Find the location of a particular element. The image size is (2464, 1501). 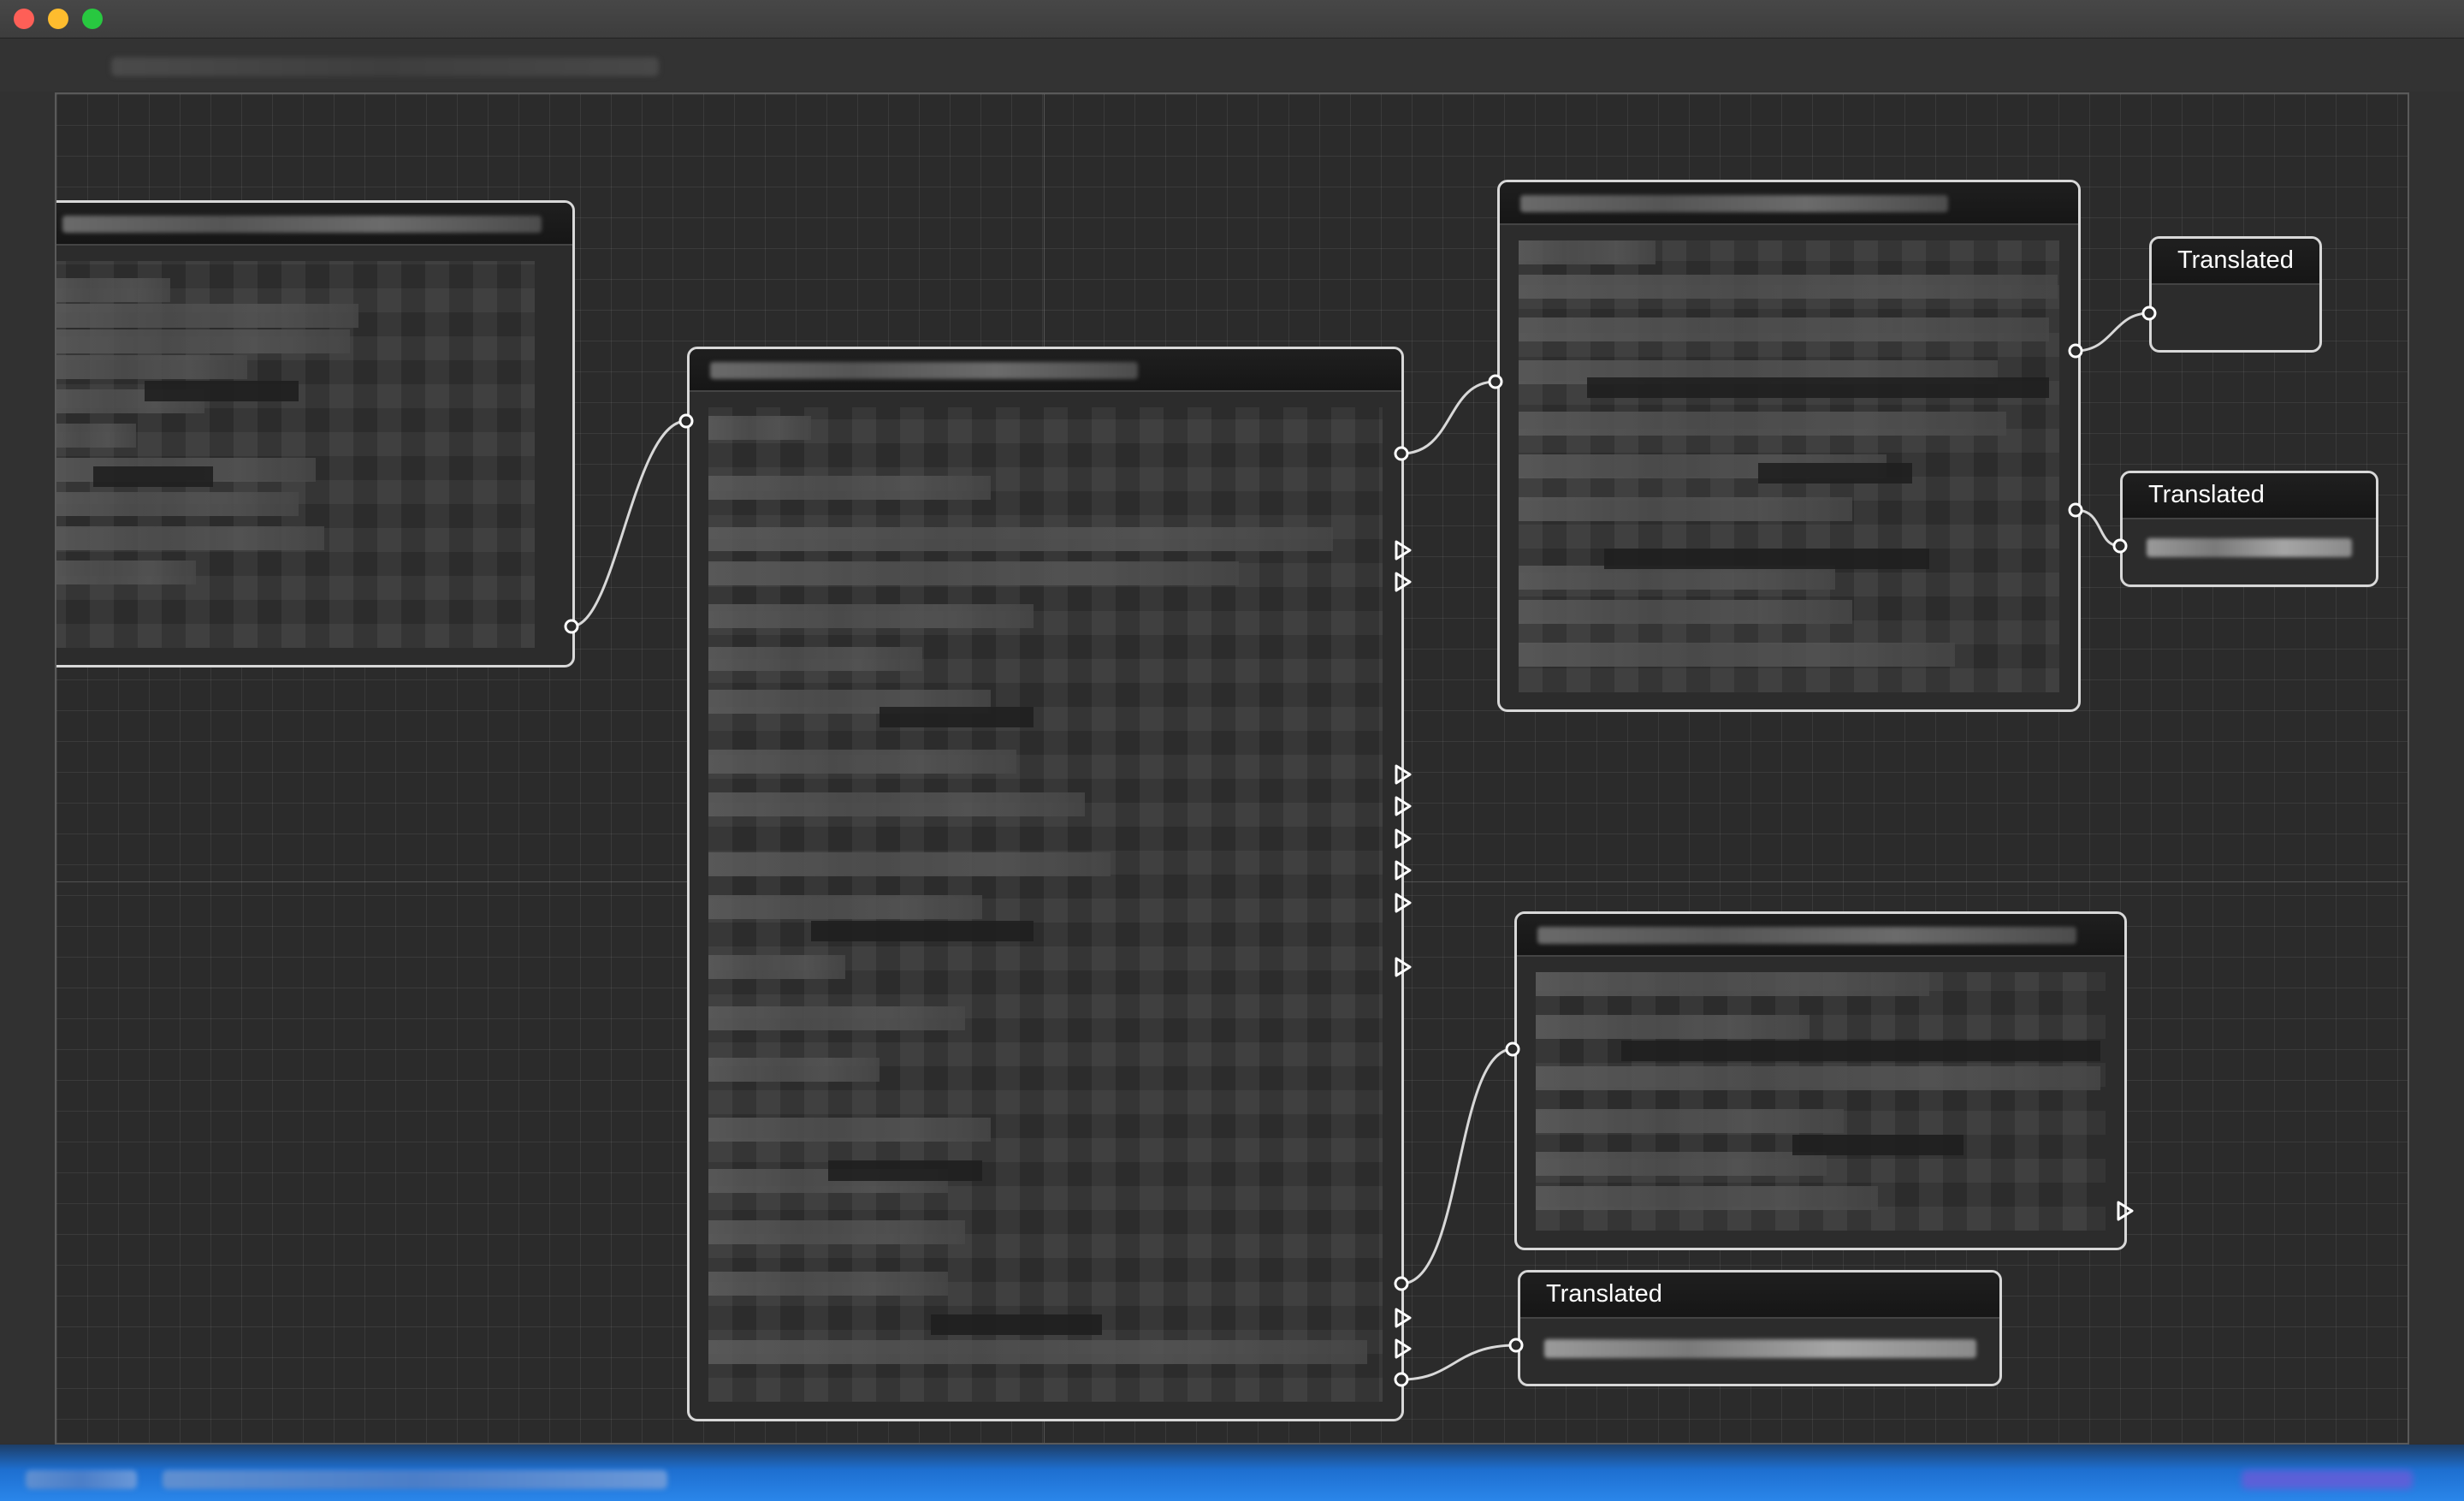

node-d-title is located at coordinates (1806, 935).